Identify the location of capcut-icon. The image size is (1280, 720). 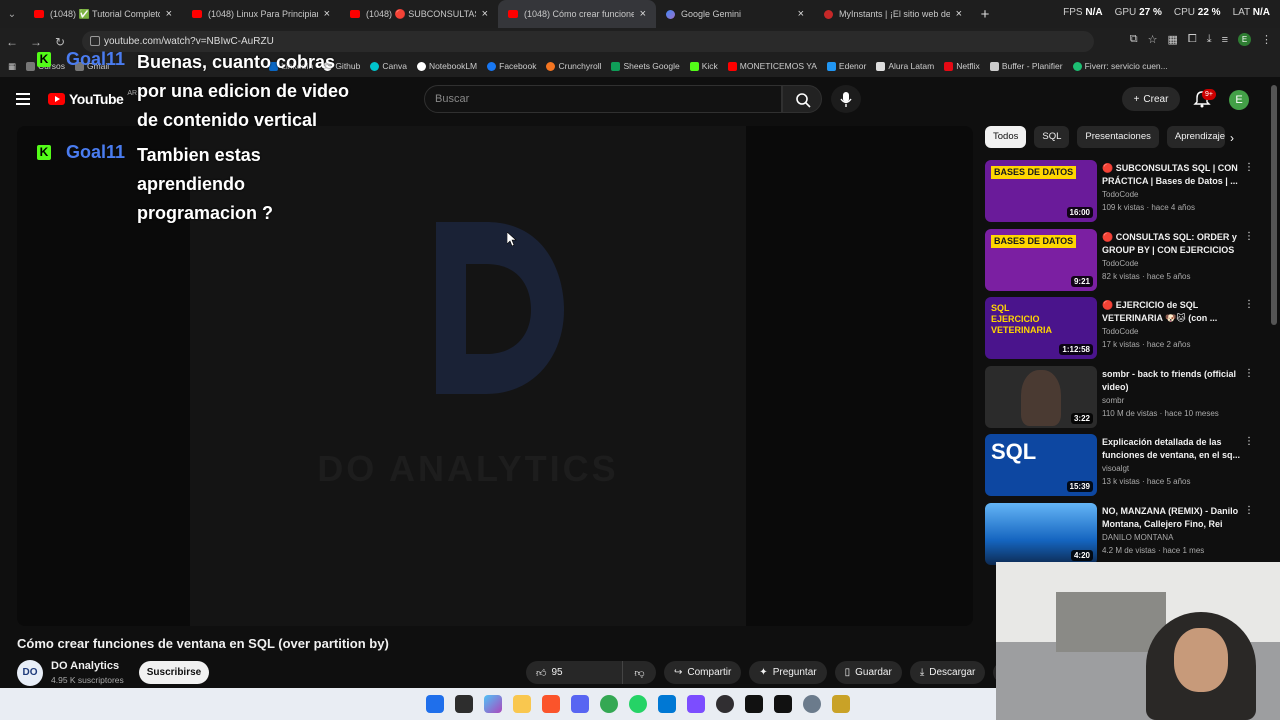
(783, 704).